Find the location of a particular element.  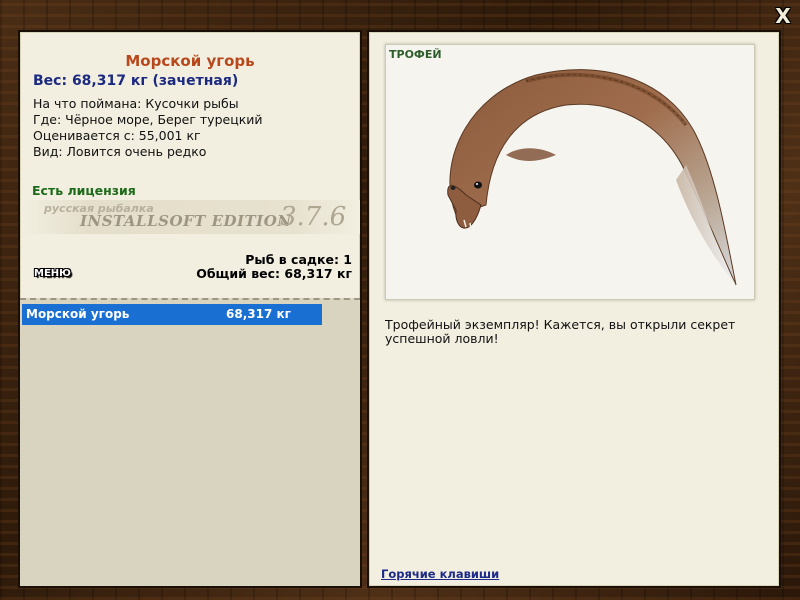

hotkeys-link: Горячие клавиши is located at coordinates (440, 574).